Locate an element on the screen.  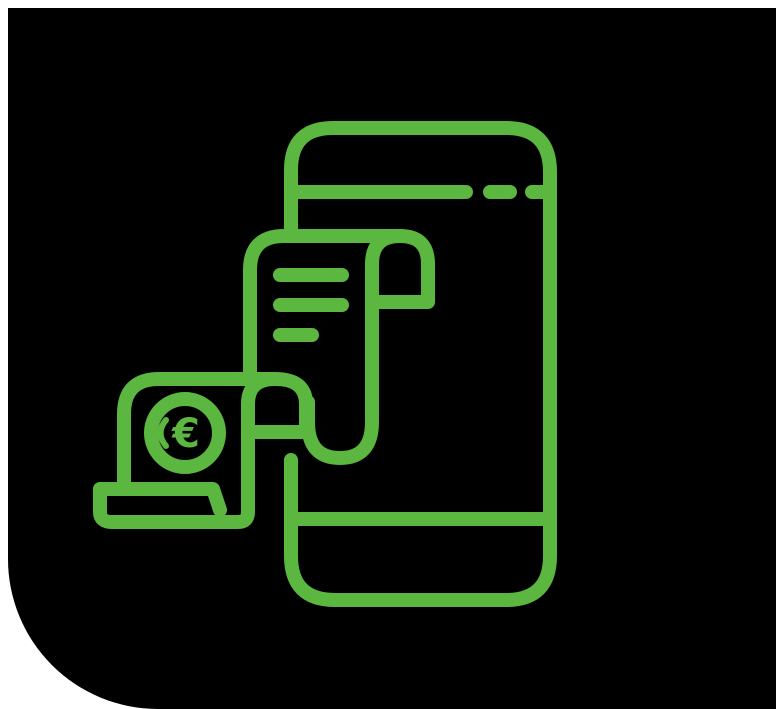
euro-coin-inner-arc is located at coordinates (163, 433).